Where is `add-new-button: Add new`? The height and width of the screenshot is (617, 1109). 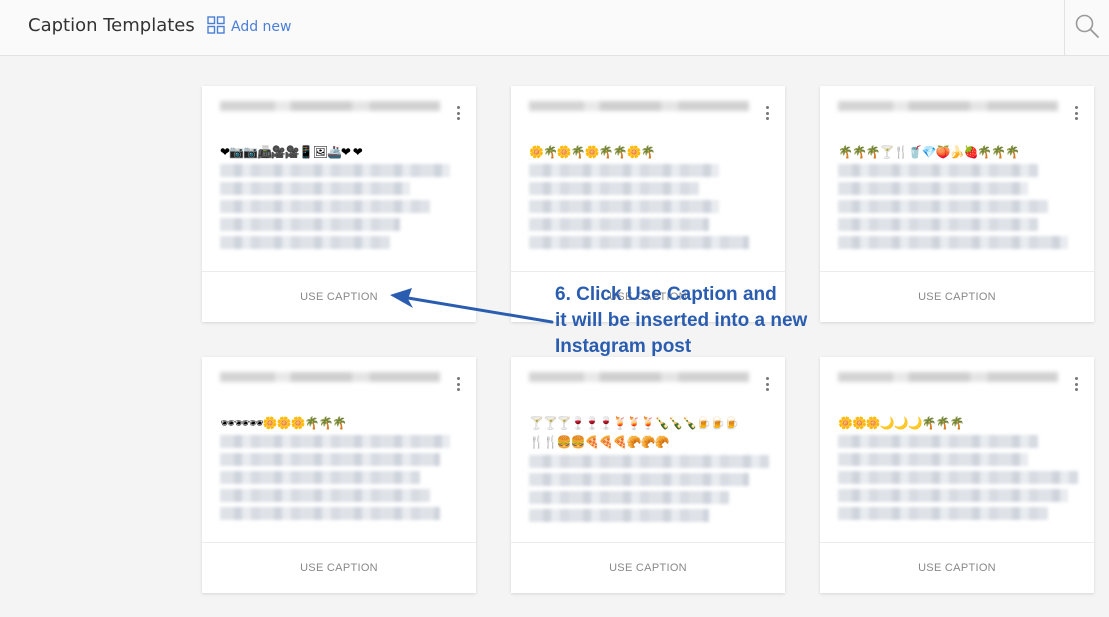 add-new-button: Add new is located at coordinates (249, 27).